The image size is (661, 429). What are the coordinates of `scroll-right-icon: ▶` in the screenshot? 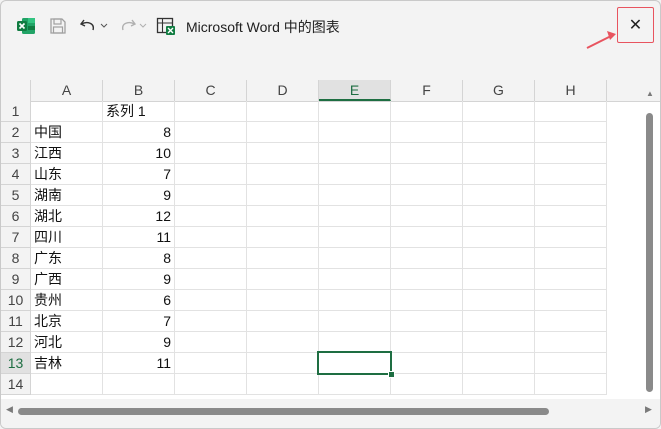 It's located at (648, 409).